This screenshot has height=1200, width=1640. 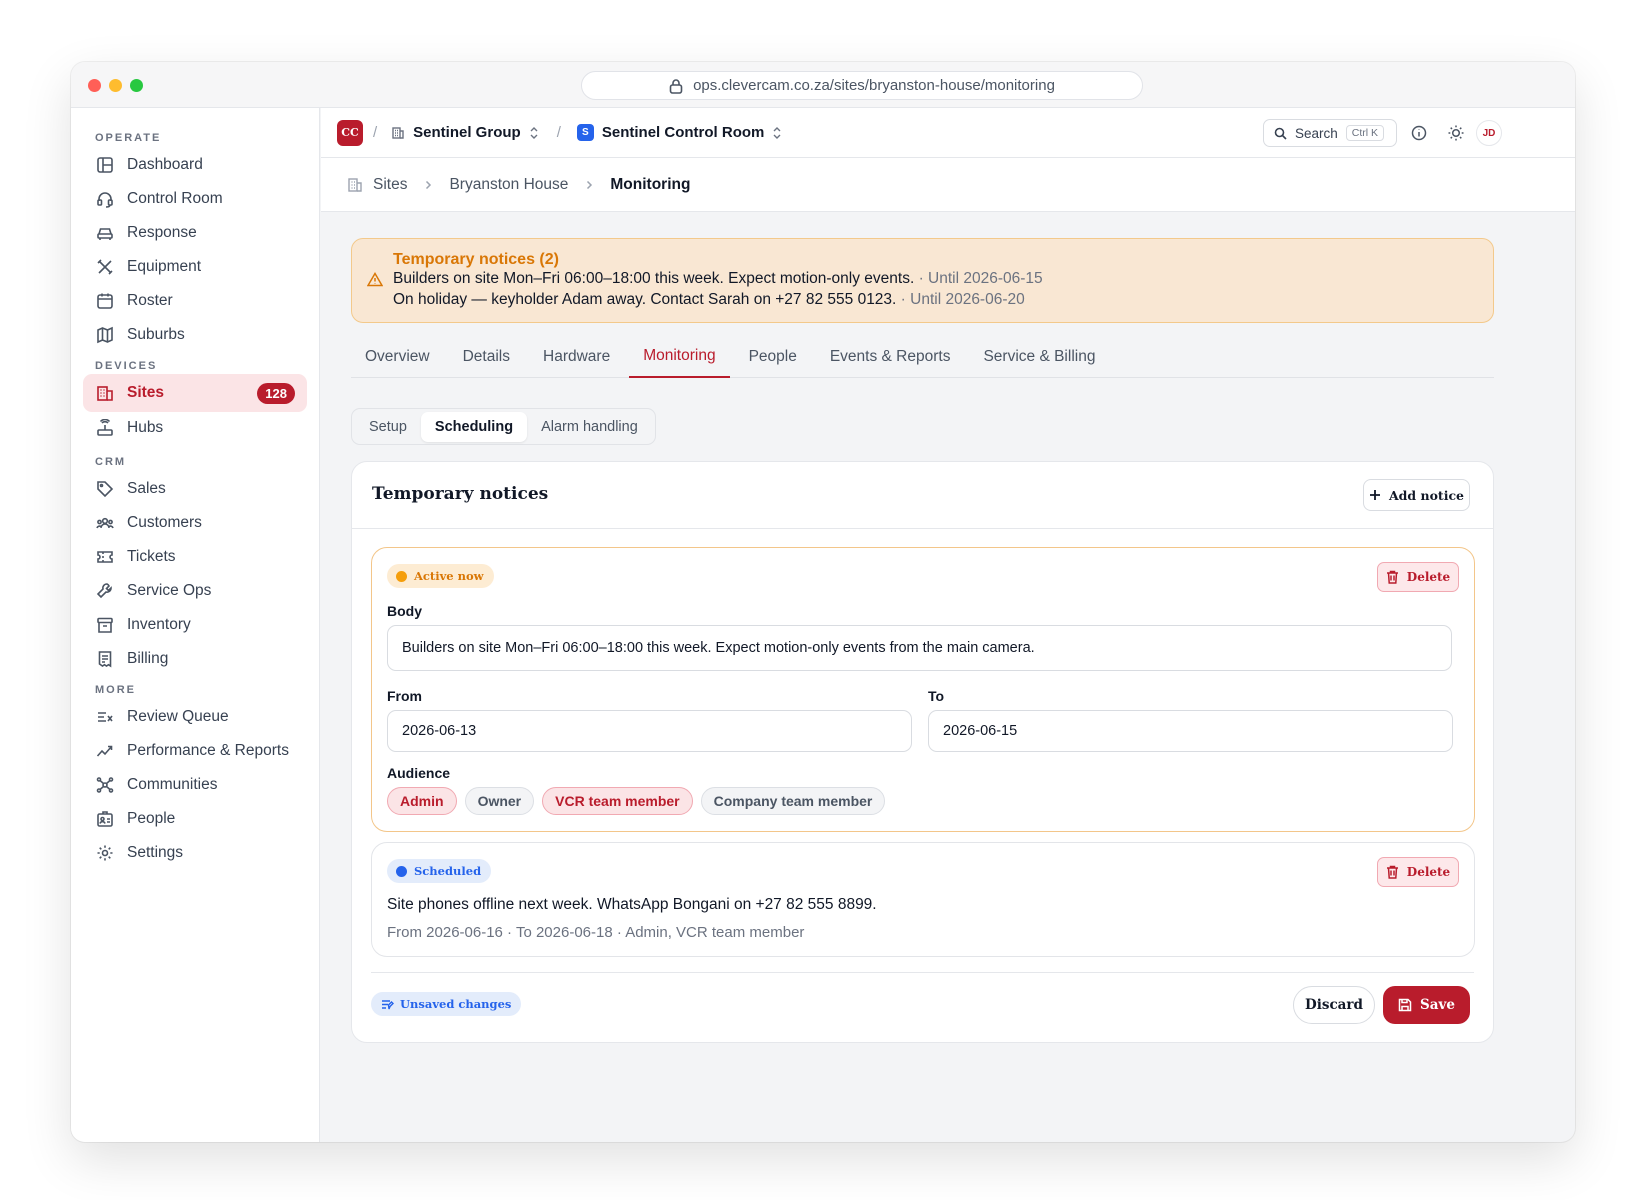 What do you see at coordinates (576, 357) in the screenshot?
I see `tab-hardware: Hardware` at bounding box center [576, 357].